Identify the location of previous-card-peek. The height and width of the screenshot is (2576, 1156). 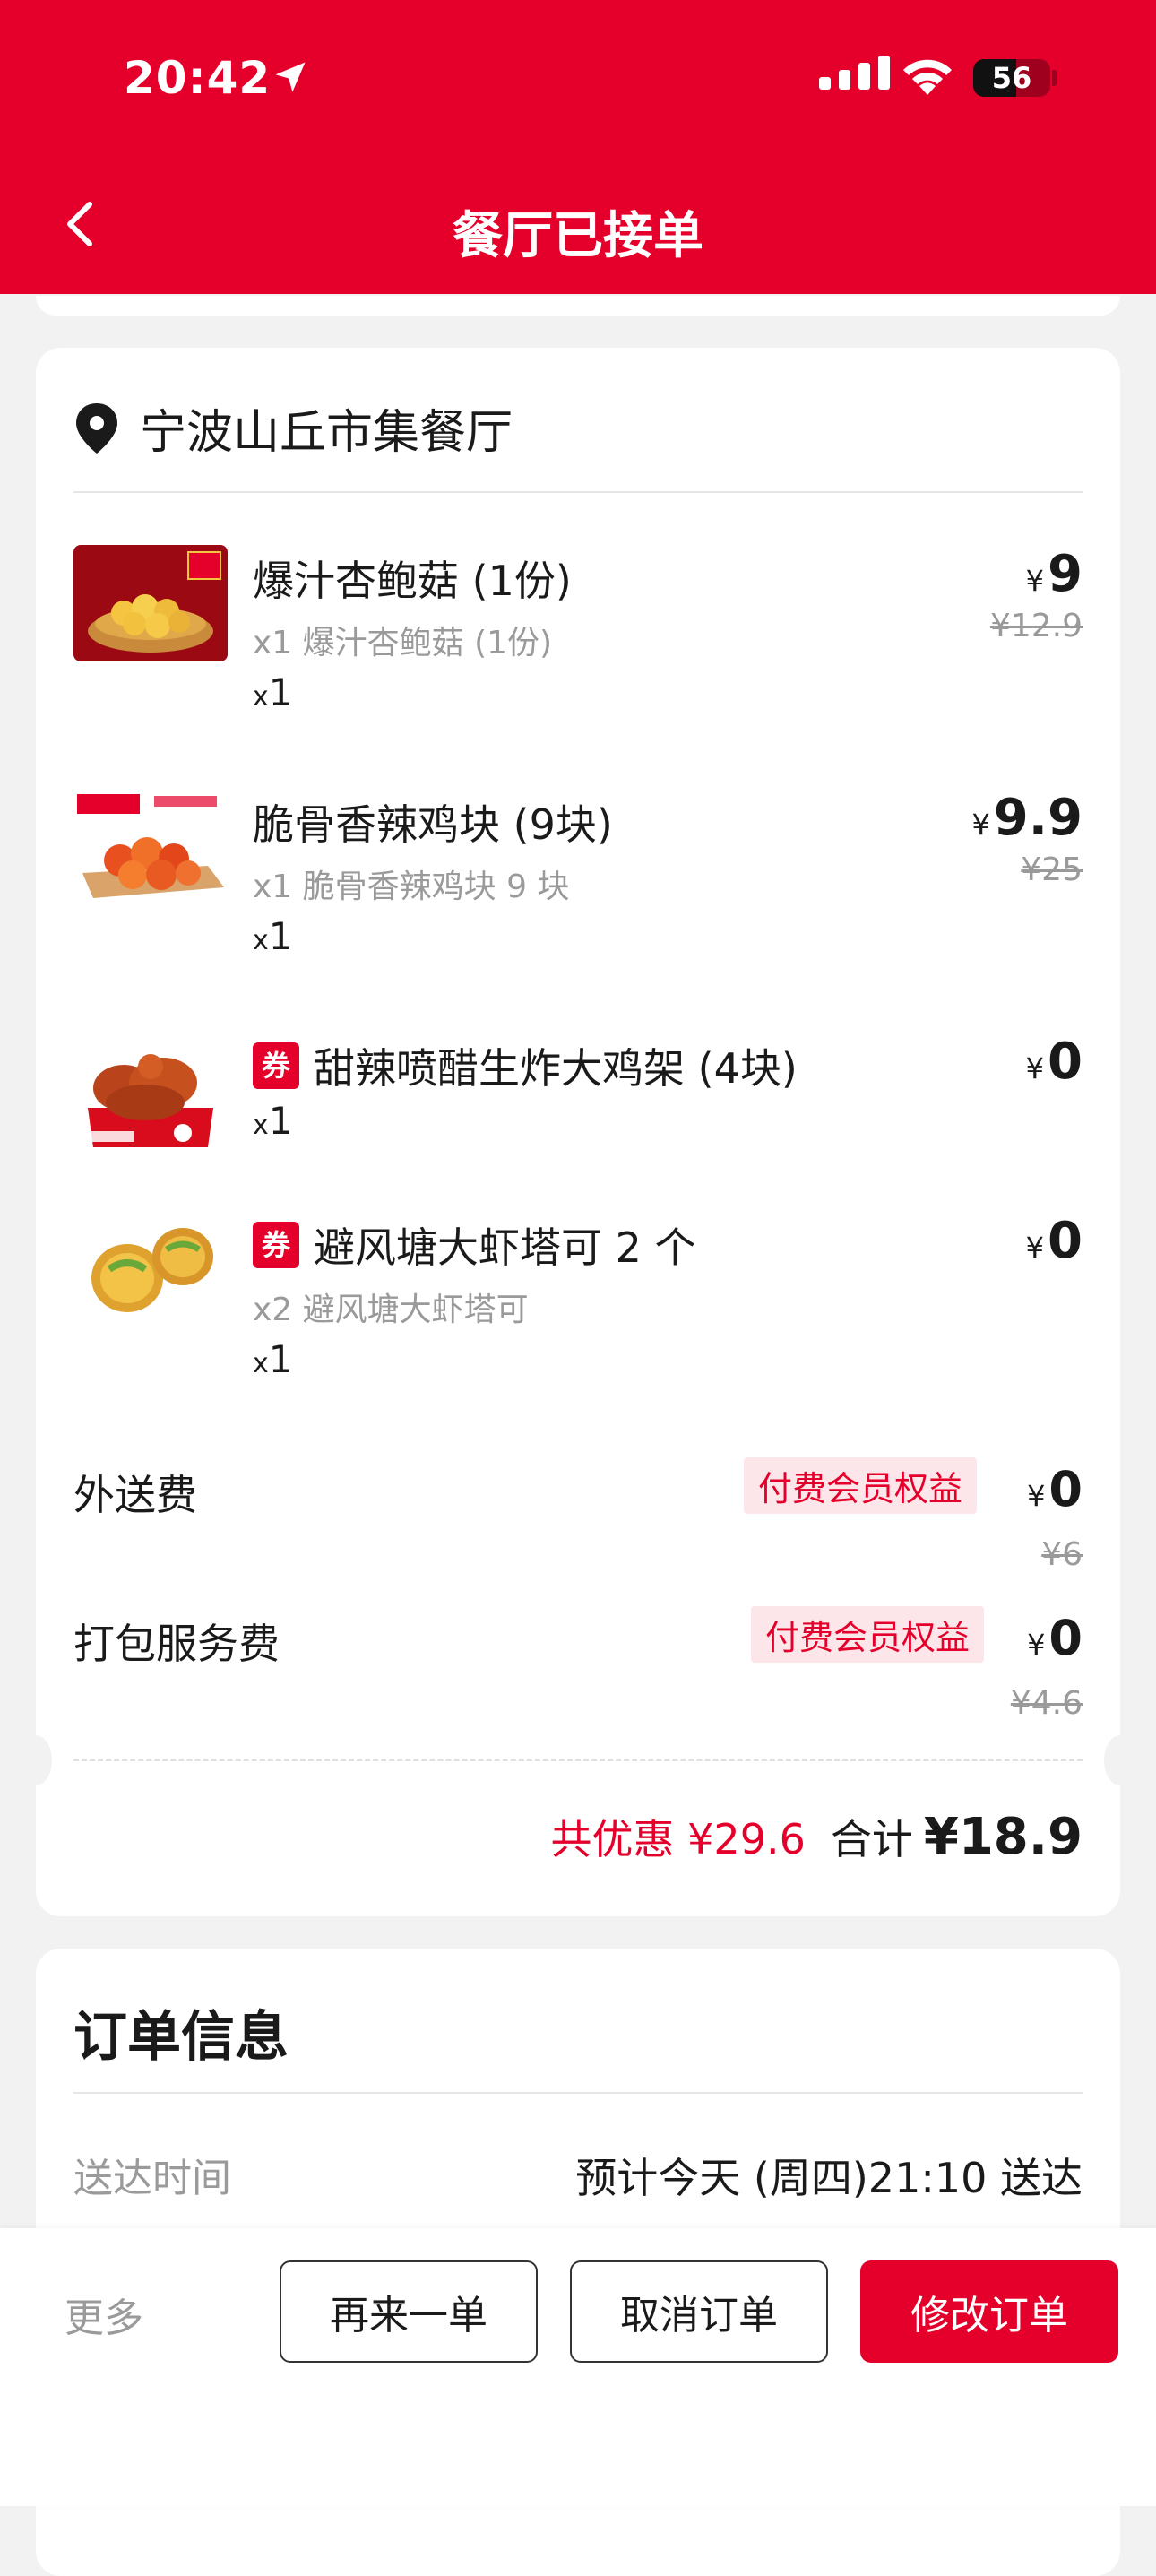
(578, 306).